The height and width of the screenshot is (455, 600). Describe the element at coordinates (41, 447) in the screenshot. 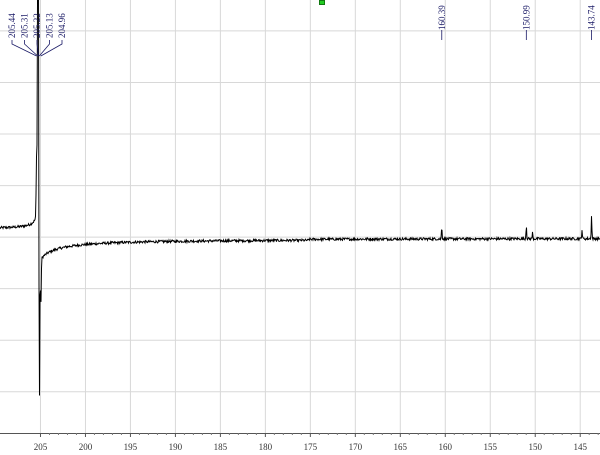

I see `x-tick-label: 205` at that location.